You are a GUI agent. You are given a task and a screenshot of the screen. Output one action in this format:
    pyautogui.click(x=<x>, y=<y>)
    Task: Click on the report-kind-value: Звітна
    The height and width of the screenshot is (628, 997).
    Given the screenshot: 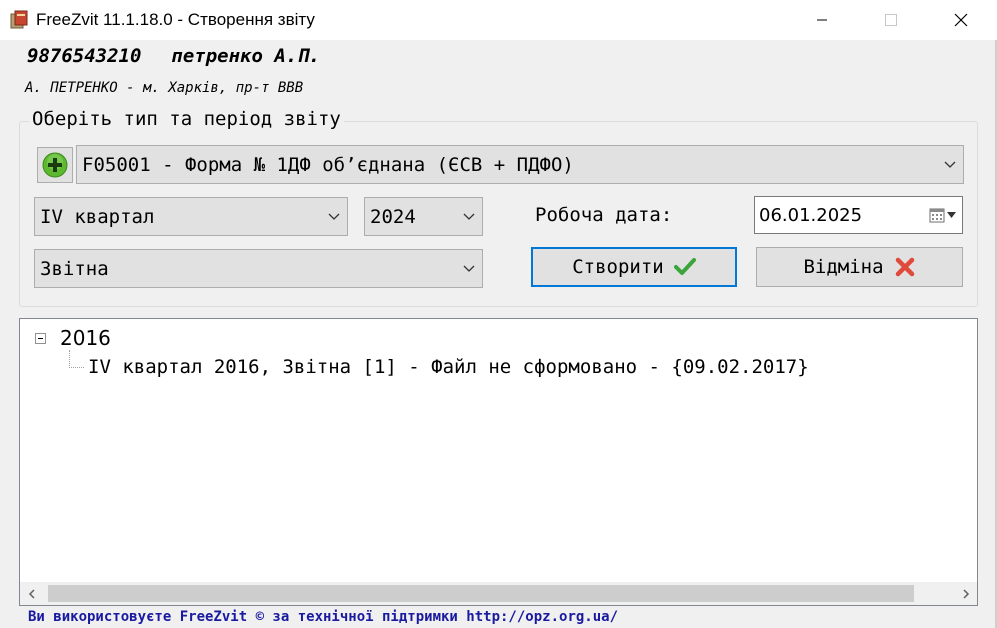 What is the action you would take?
    pyautogui.click(x=74, y=268)
    